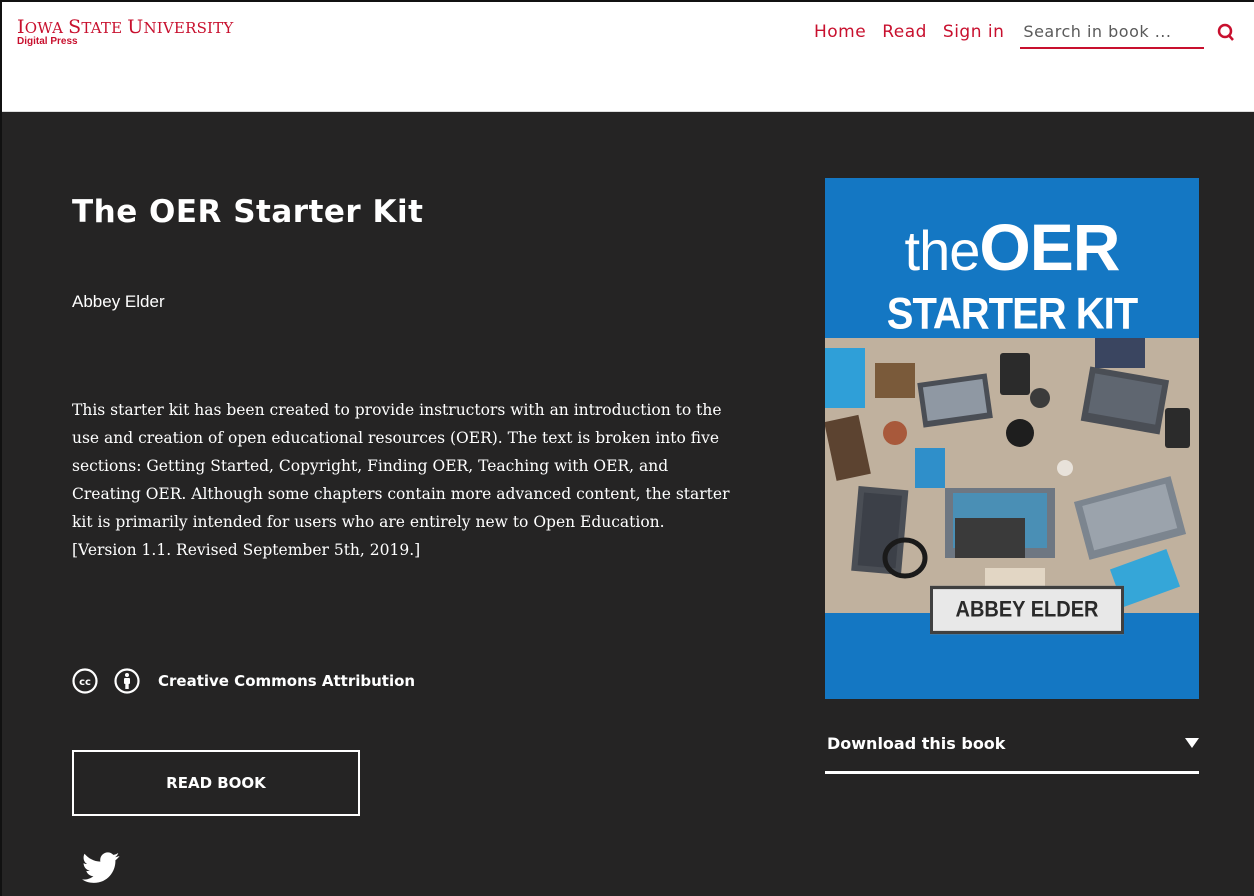 The width and height of the screenshot is (1254, 896). What do you see at coordinates (1192, 743) in the screenshot?
I see `caret-down-icon` at bounding box center [1192, 743].